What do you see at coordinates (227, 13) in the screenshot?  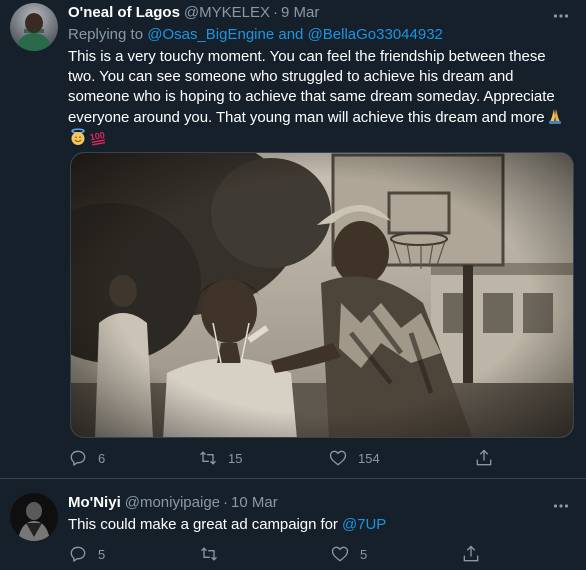 I see `user-handle: @MYKELEX` at bounding box center [227, 13].